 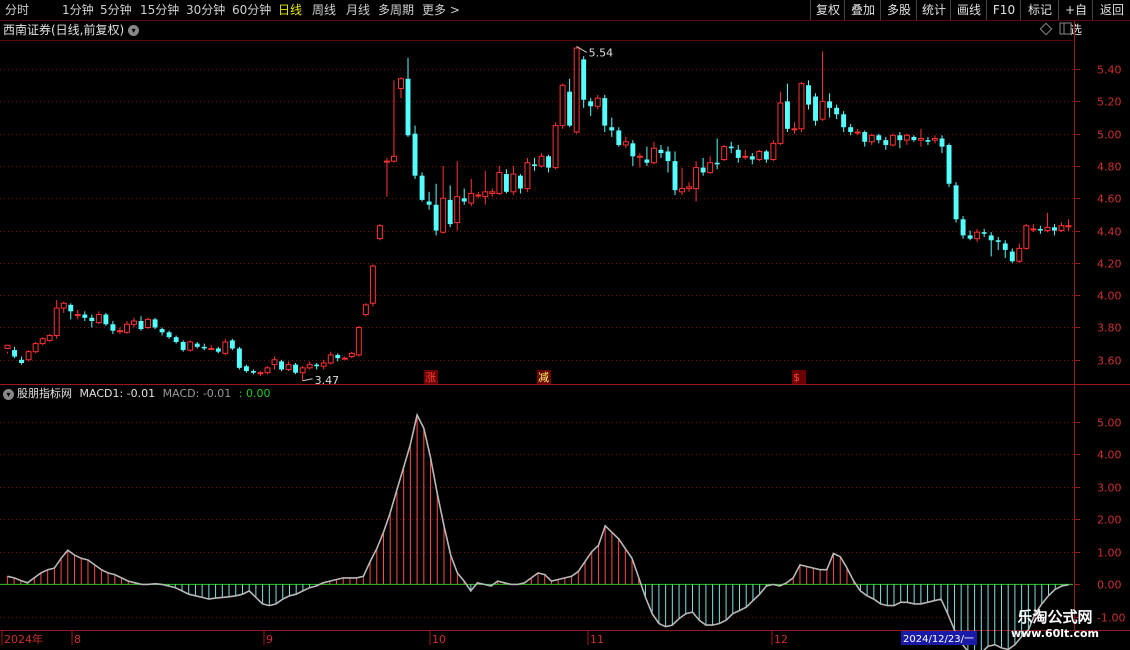 What do you see at coordinates (1109, 553) in the screenshot?
I see `macd-tick-label: 1.00` at bounding box center [1109, 553].